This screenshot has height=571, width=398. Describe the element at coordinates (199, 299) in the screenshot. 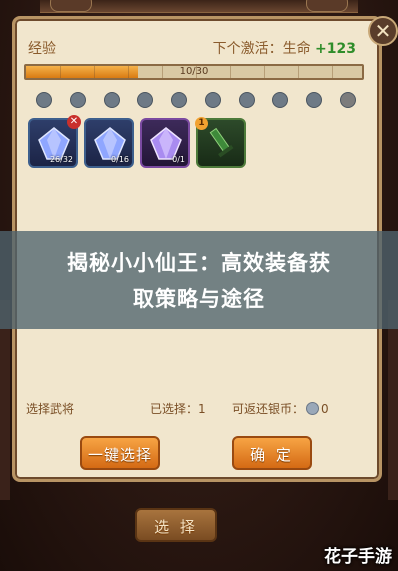

I see `overlay-title-line-2: 取策略与途径` at that location.